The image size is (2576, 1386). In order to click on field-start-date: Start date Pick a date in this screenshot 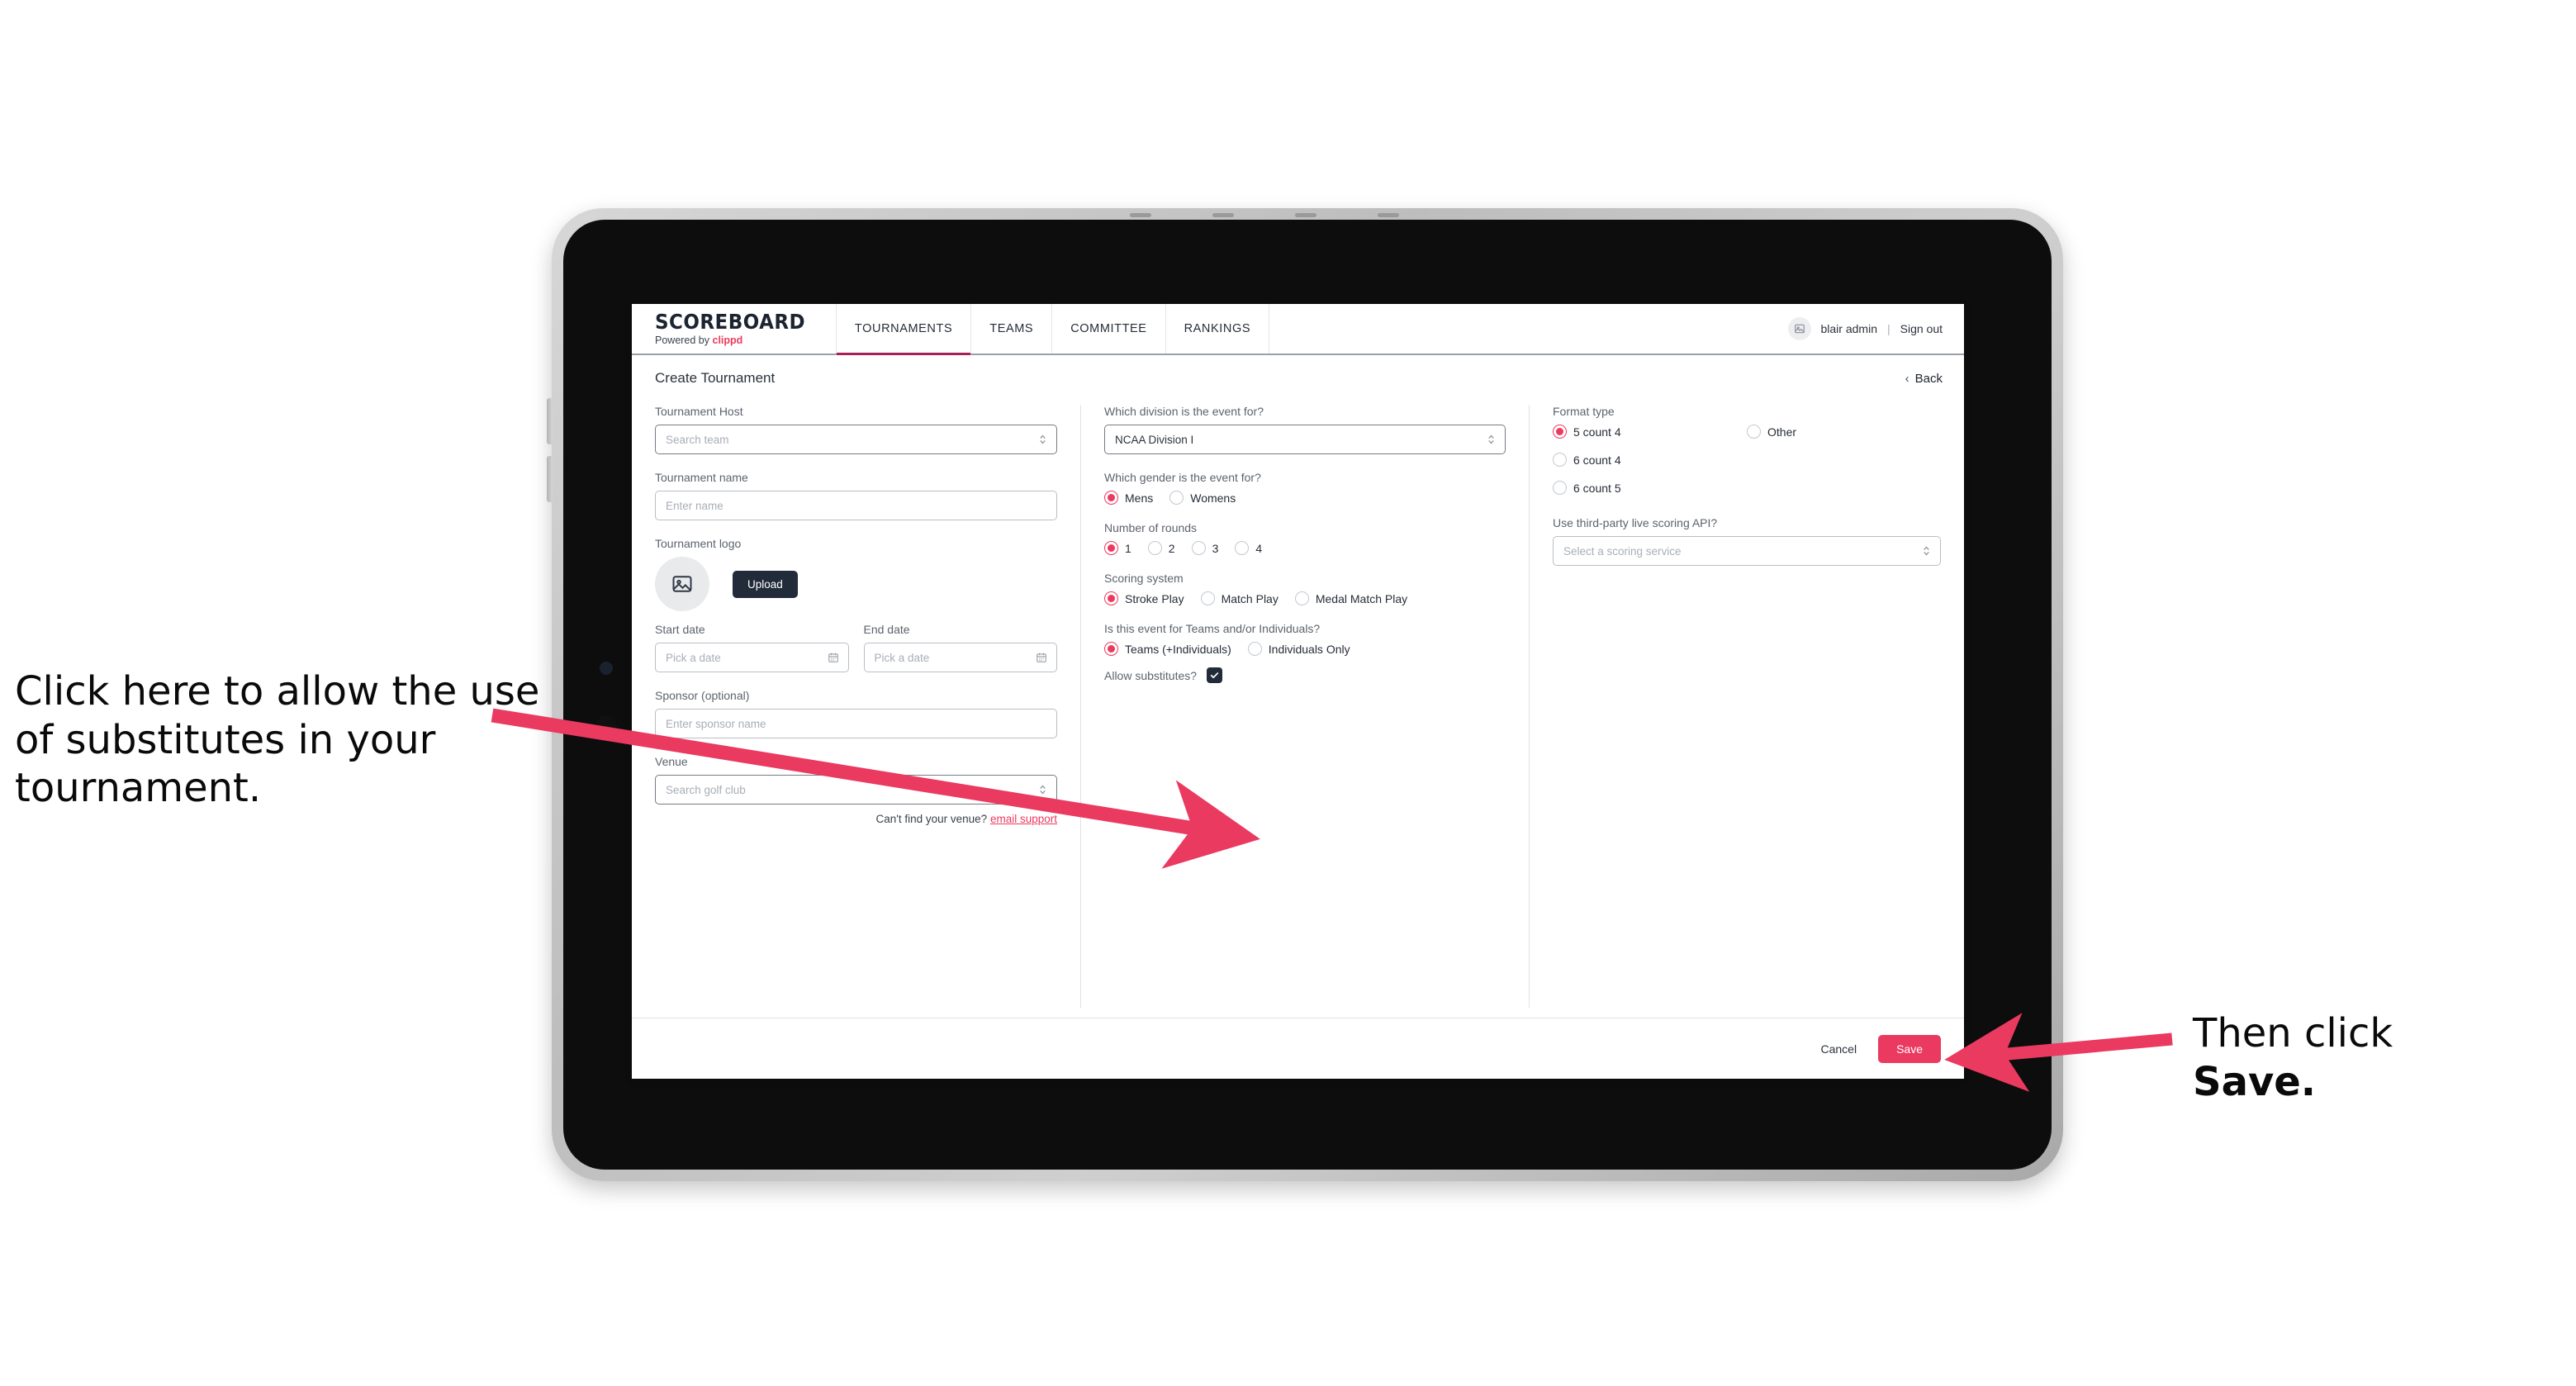, I will do `click(752, 647)`.